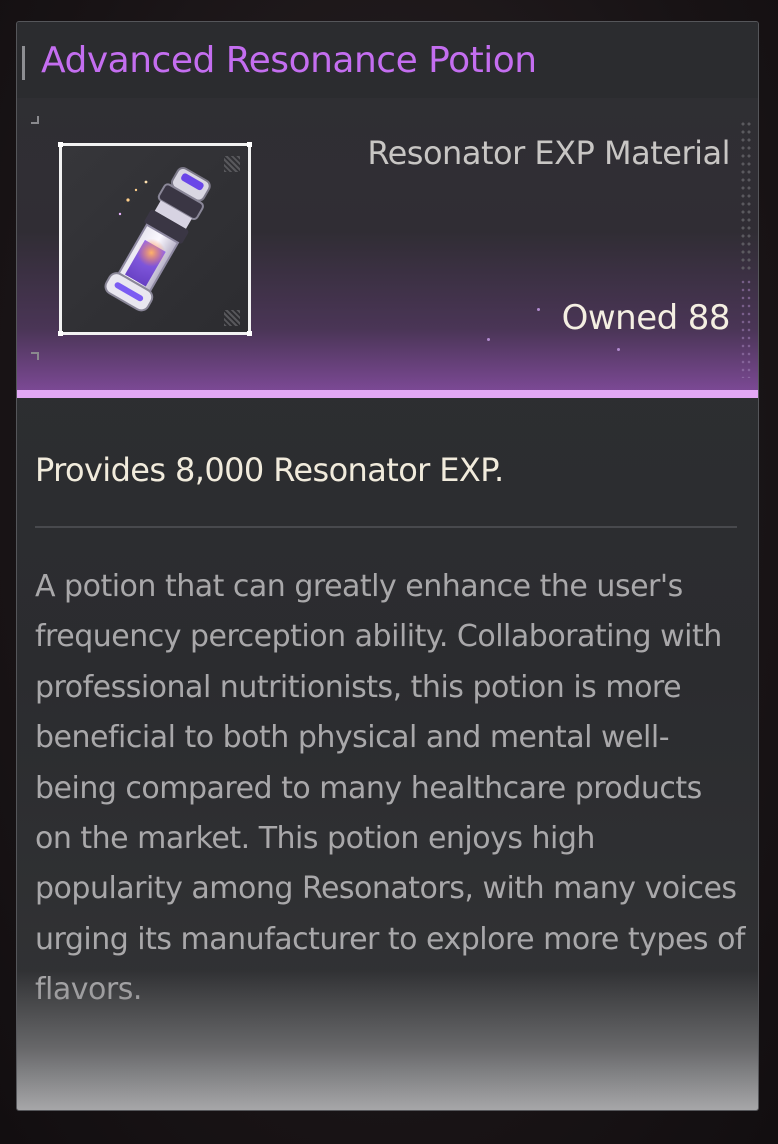 This screenshot has width=778, height=1144. I want to click on item-category: Resonator EXP Material, so click(548, 153).